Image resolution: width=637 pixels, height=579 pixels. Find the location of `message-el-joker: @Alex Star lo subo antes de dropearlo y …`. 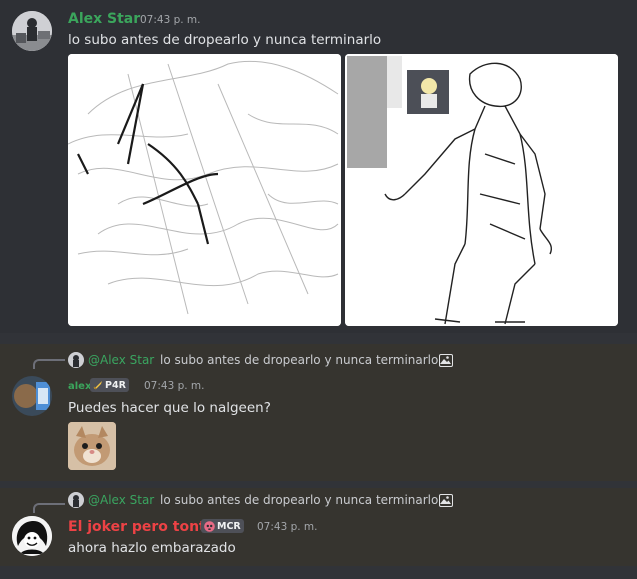

message-el-joker: @Alex Star lo subo antes de dropearlo y … is located at coordinates (318, 527).